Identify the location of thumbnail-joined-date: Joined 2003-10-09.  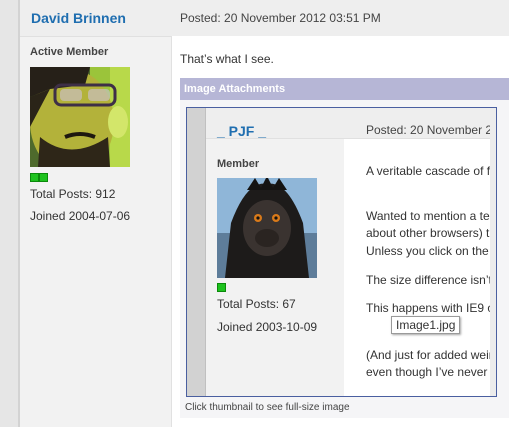
(267, 327).